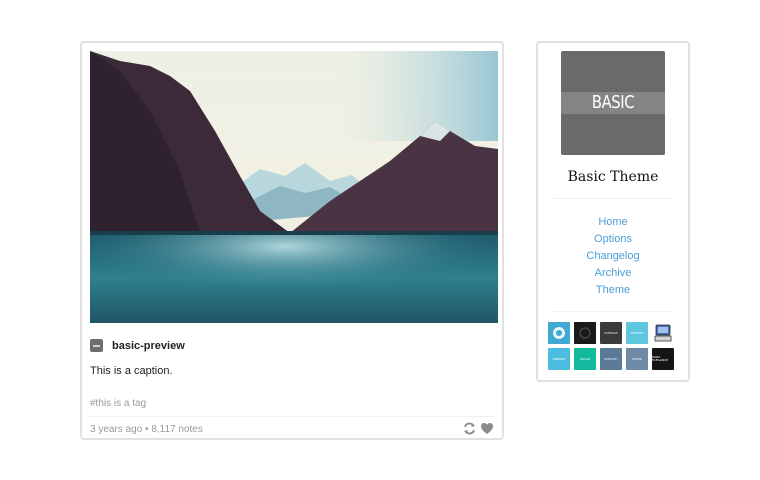  I want to click on author-name: basic-preview, so click(148, 346).